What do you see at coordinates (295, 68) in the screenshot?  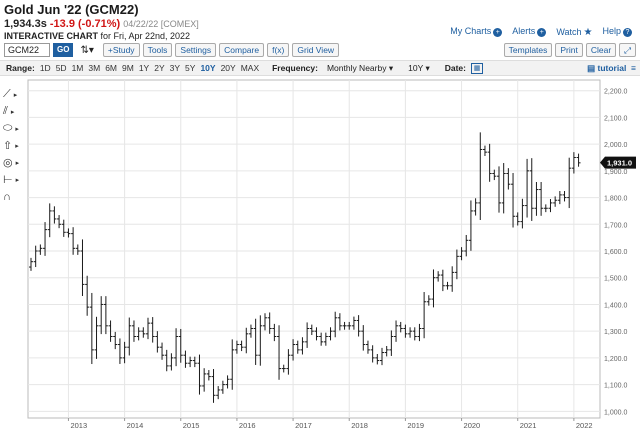 I see `frequency-label: Frequency:` at bounding box center [295, 68].